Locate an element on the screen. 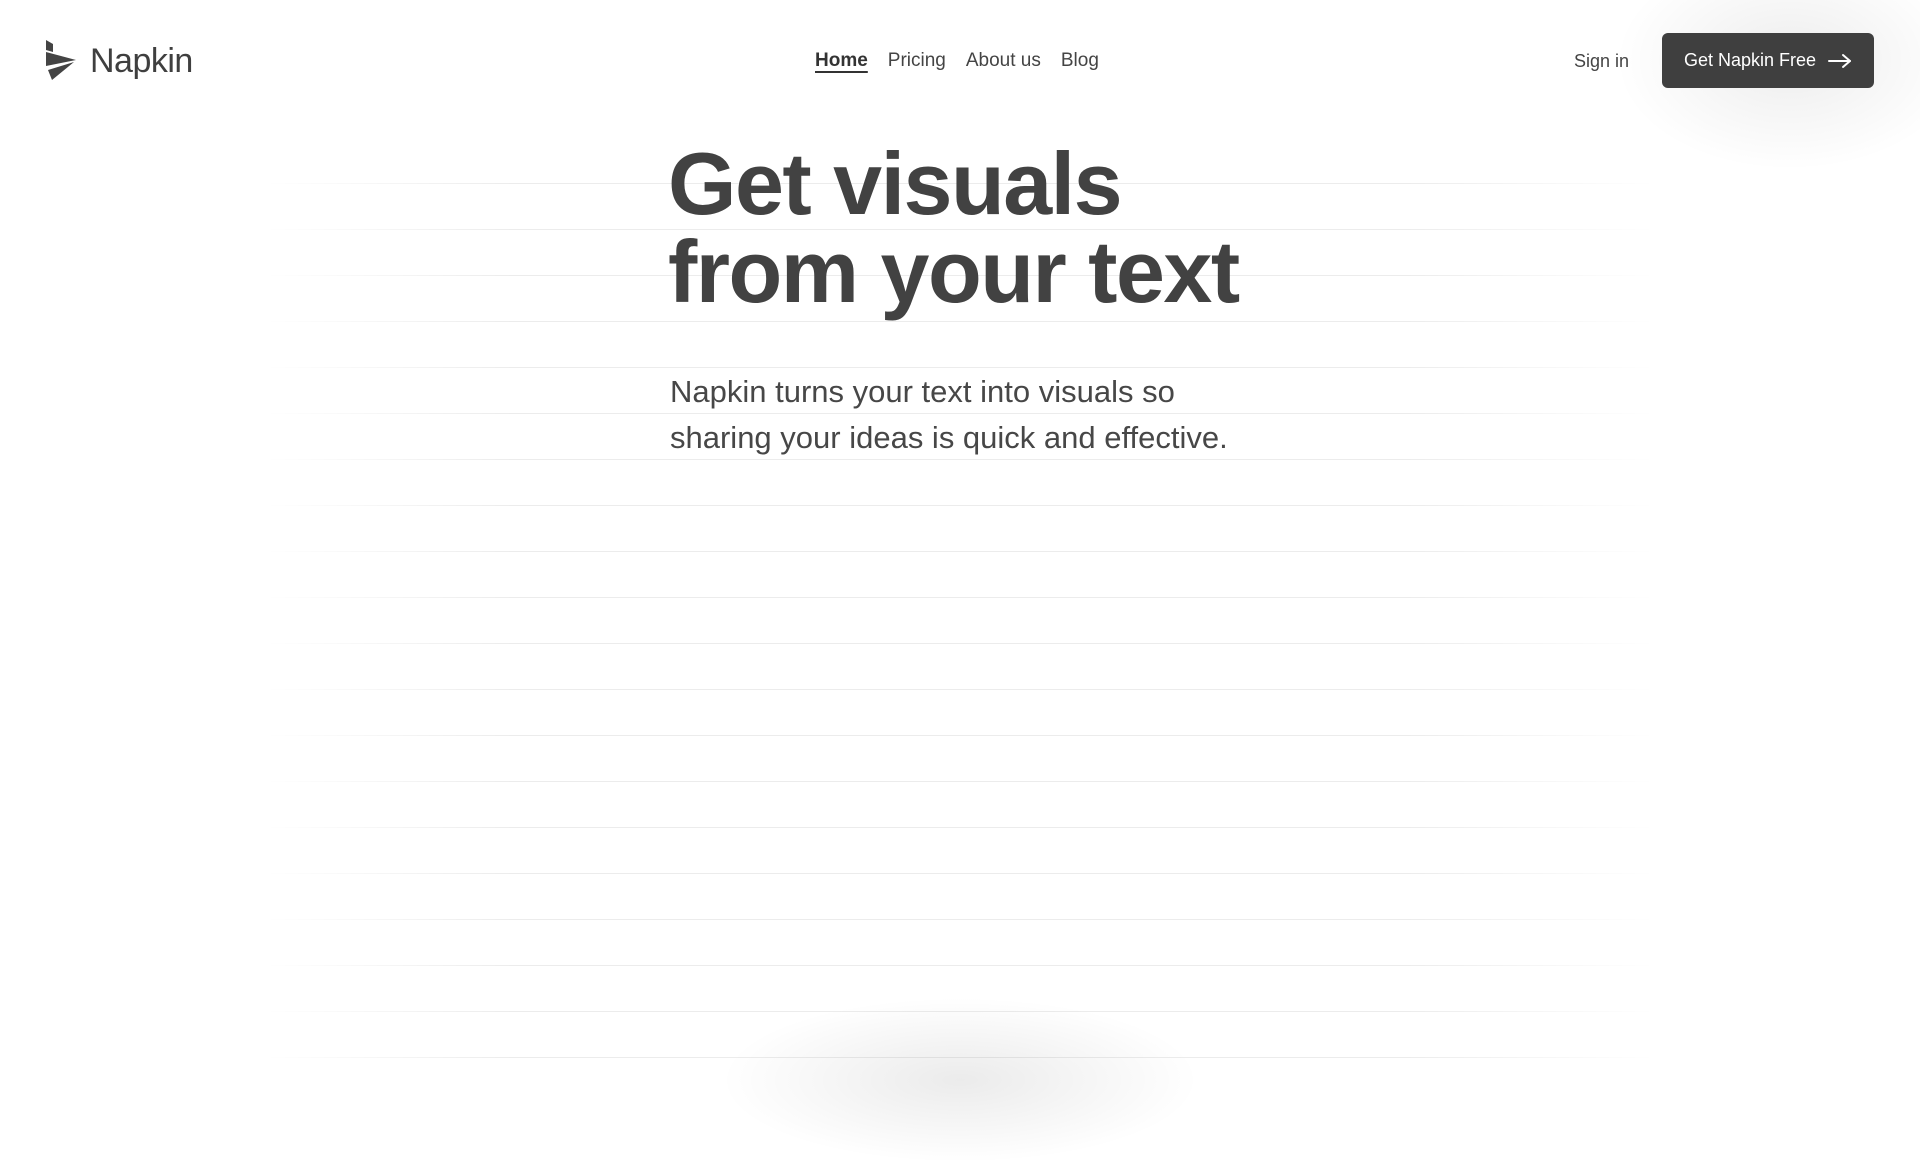 This screenshot has height=1170, width=1920. sign-in-link: Sign in is located at coordinates (1601, 61).